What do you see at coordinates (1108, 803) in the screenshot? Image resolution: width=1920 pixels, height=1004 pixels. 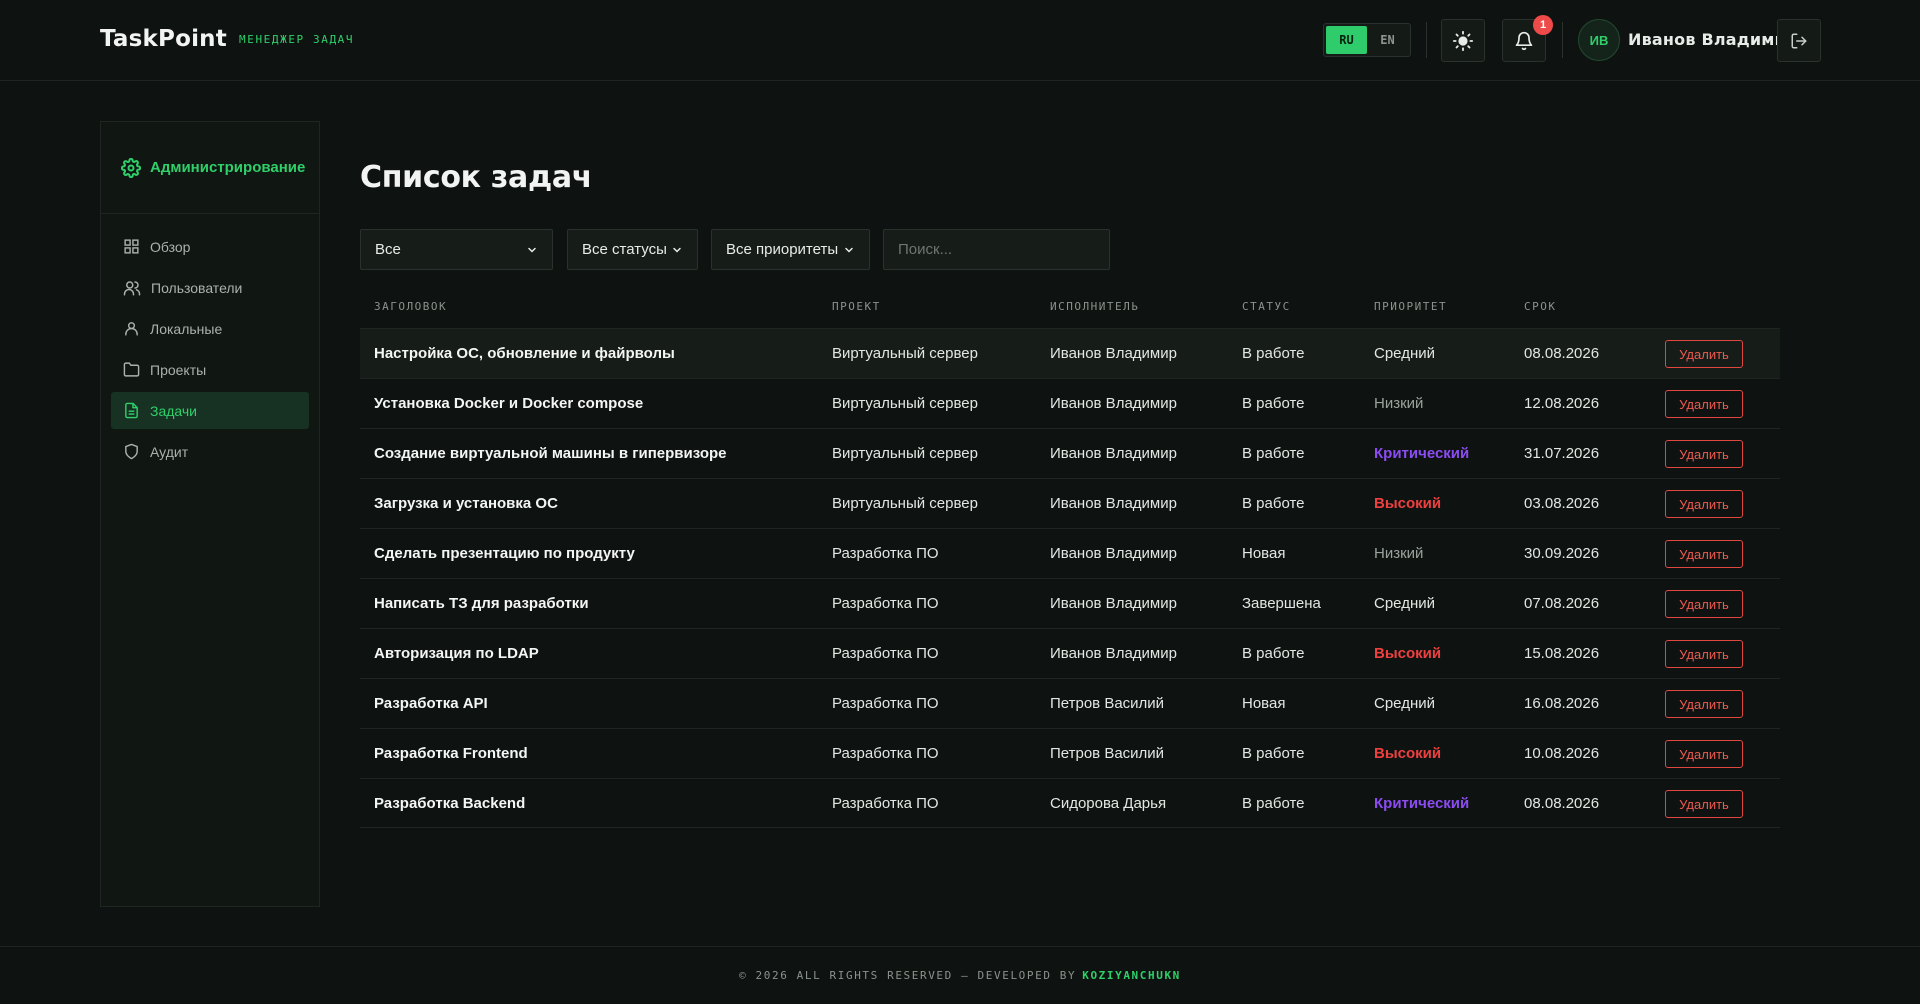 I see `task-assignee-cell: Сидорова Дарья` at bounding box center [1108, 803].